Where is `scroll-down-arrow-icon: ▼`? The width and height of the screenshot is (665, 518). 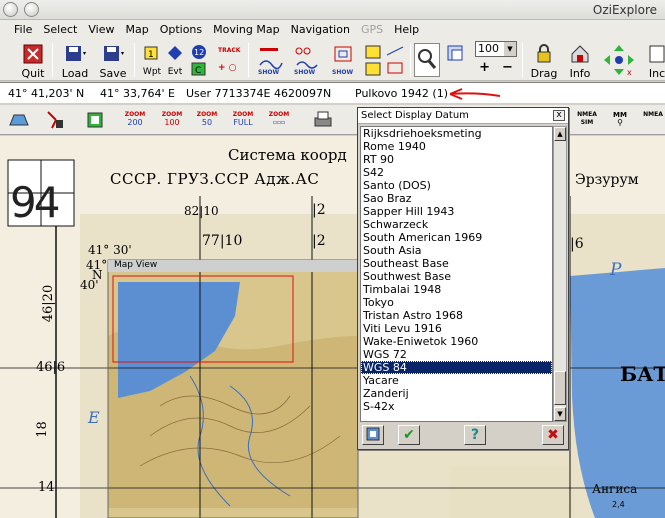
scroll-down-arrow-icon: ▼ is located at coordinates (560, 414).